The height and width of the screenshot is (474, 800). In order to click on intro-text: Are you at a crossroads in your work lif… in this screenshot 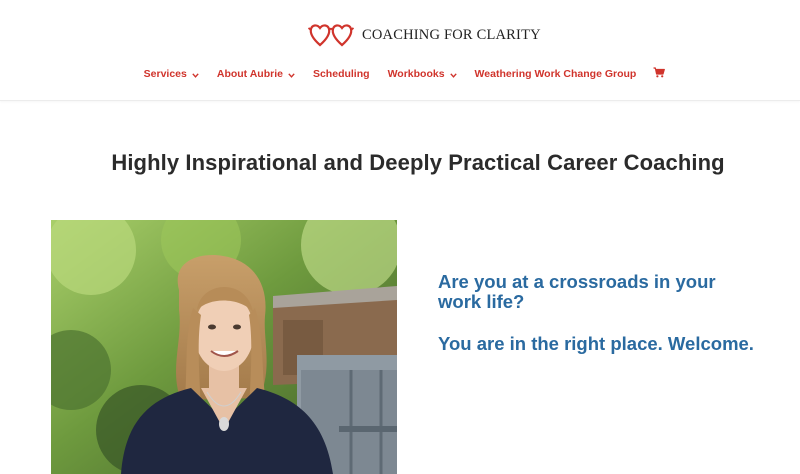, I will do `click(598, 324)`.